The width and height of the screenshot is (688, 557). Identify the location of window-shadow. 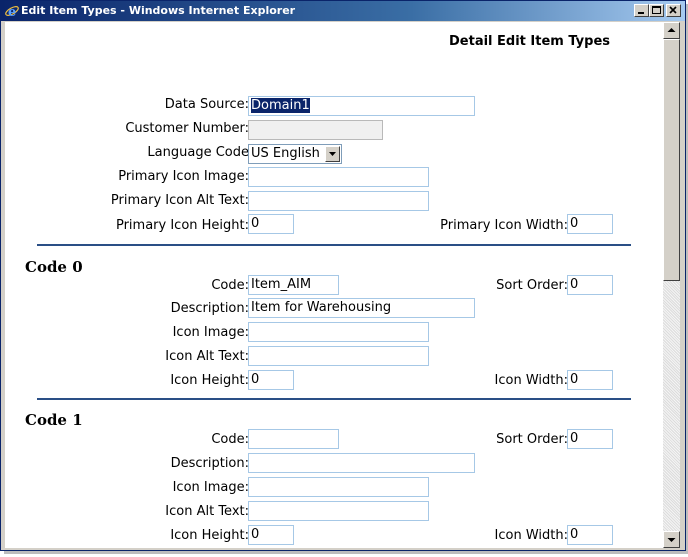
(346, 552).